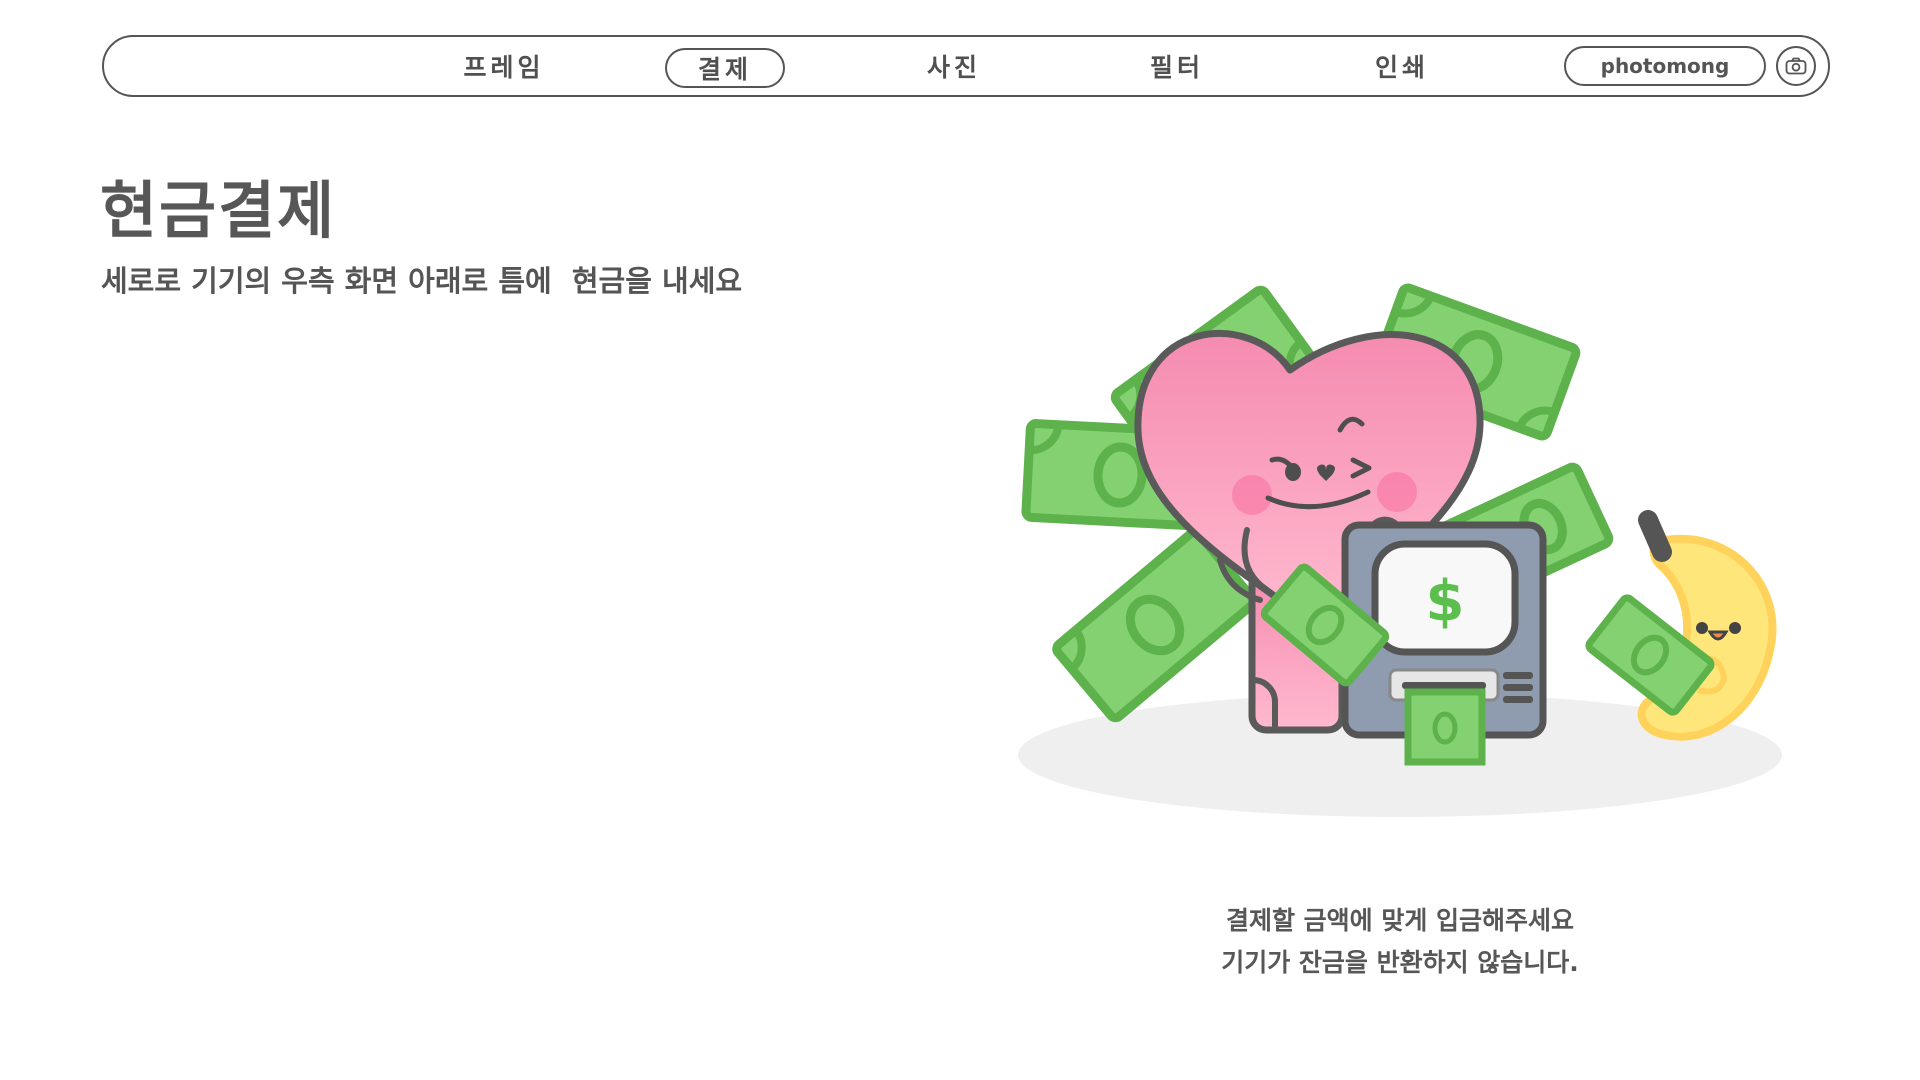 This screenshot has width=1920, height=1080. What do you see at coordinates (954, 68) in the screenshot?
I see `nav-tab-photo: 사진` at bounding box center [954, 68].